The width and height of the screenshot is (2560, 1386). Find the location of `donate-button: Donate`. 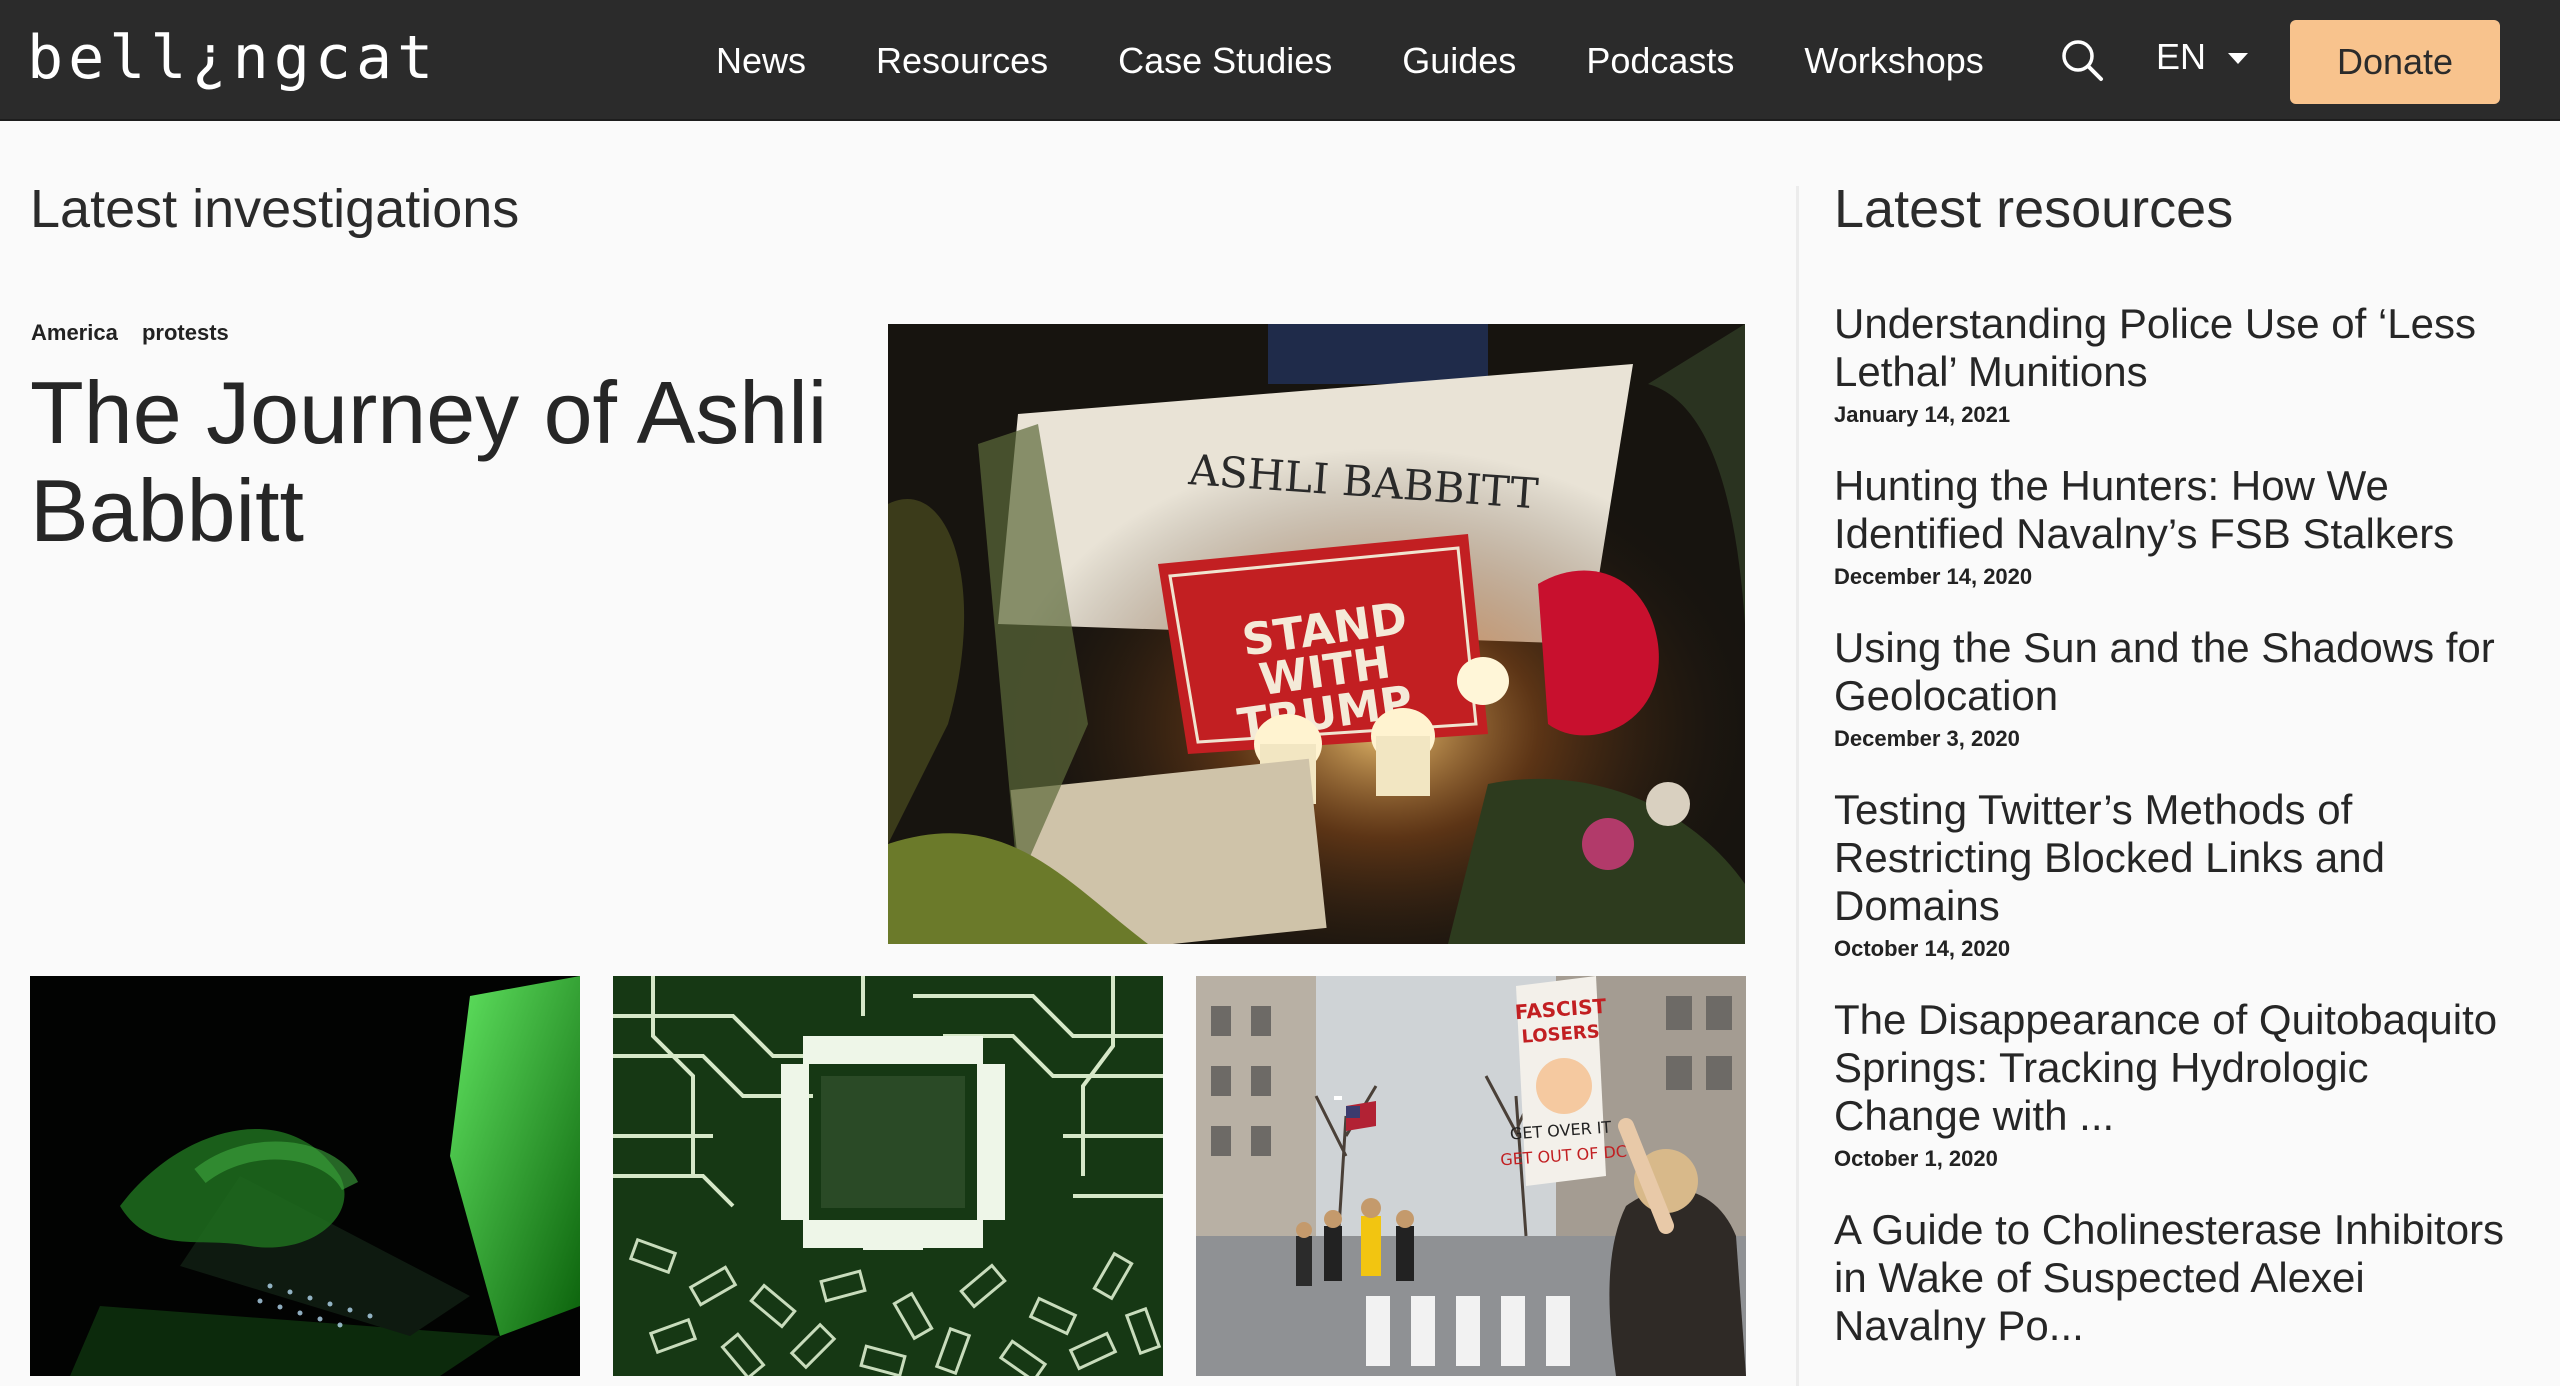

donate-button: Donate is located at coordinates (2395, 62).